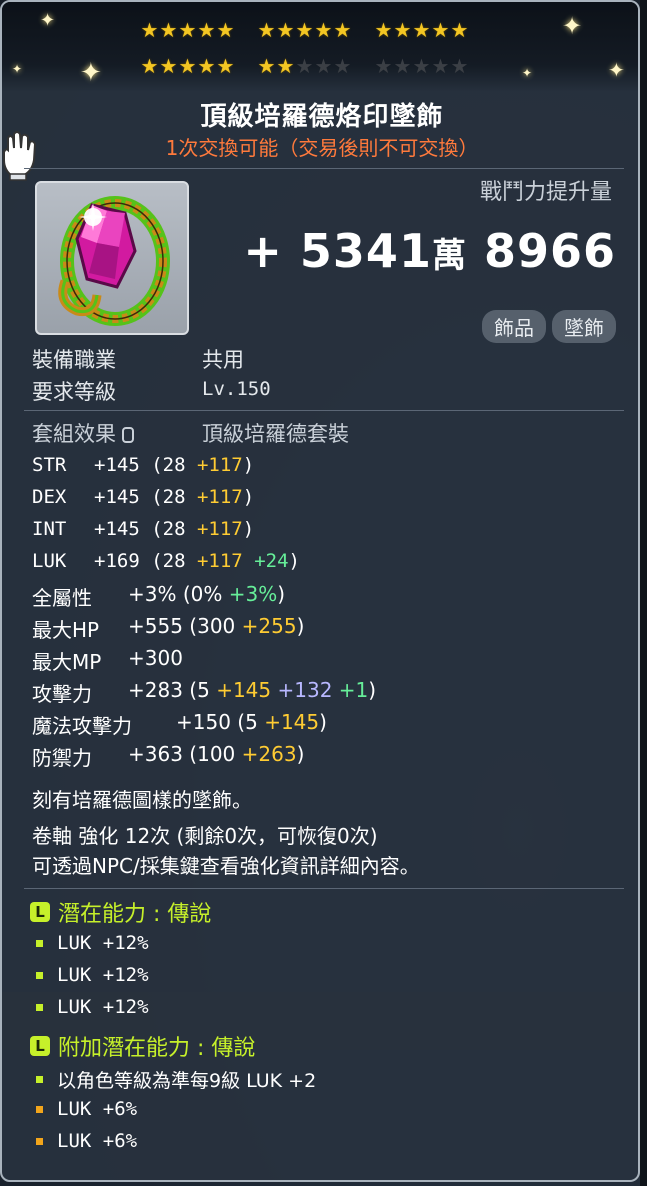  I want to click on potential-text: LUK +12%, so click(103, 975).